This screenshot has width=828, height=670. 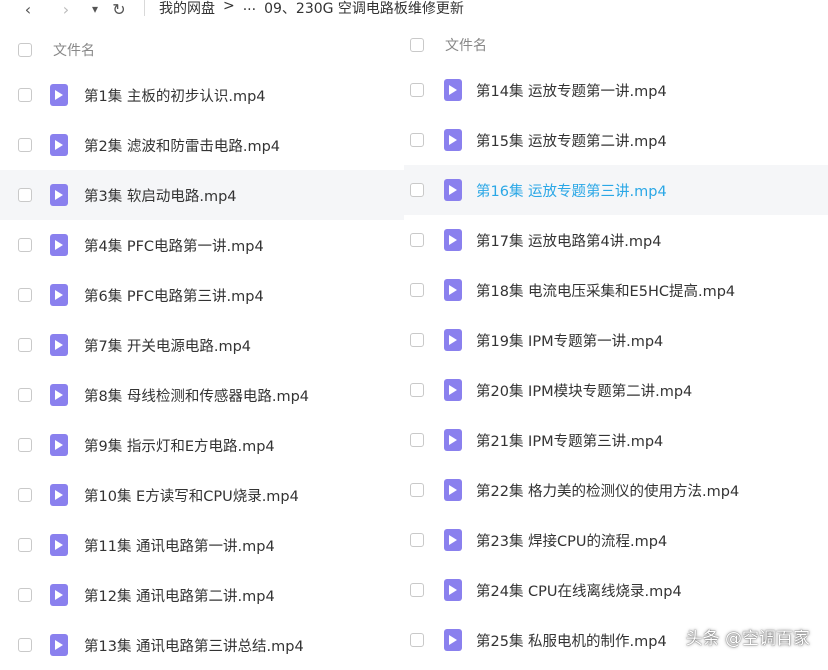 I want to click on file-row: 第7集 开关电源电路.mp4, so click(x=202, y=345).